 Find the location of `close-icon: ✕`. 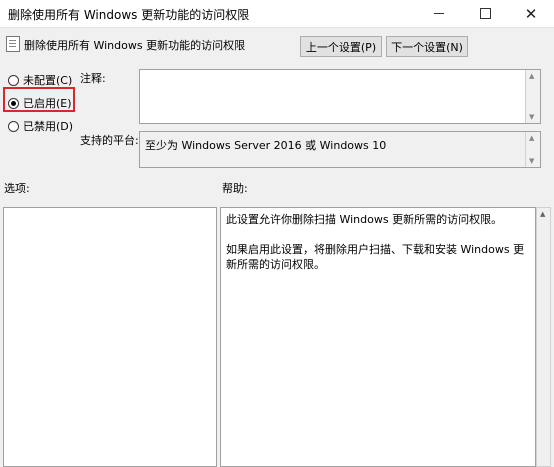

close-icon: ✕ is located at coordinates (531, 13).